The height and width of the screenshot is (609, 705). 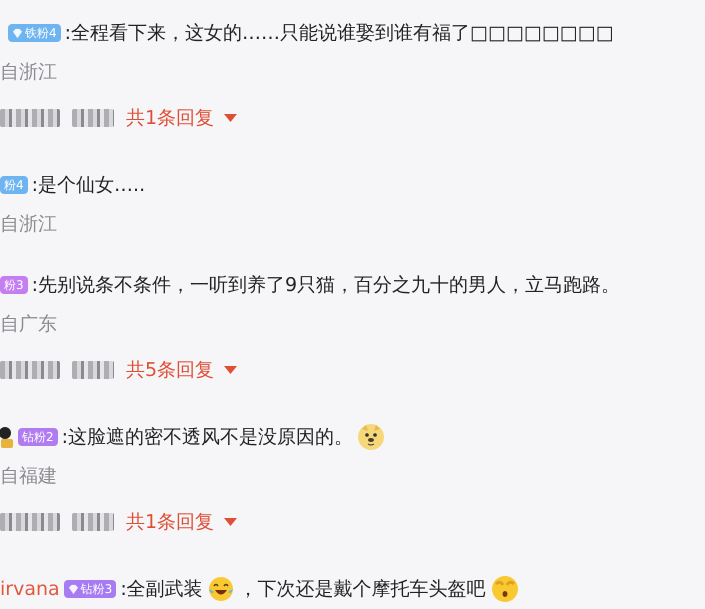 I want to click on location-text: 自福建, so click(x=29, y=476).